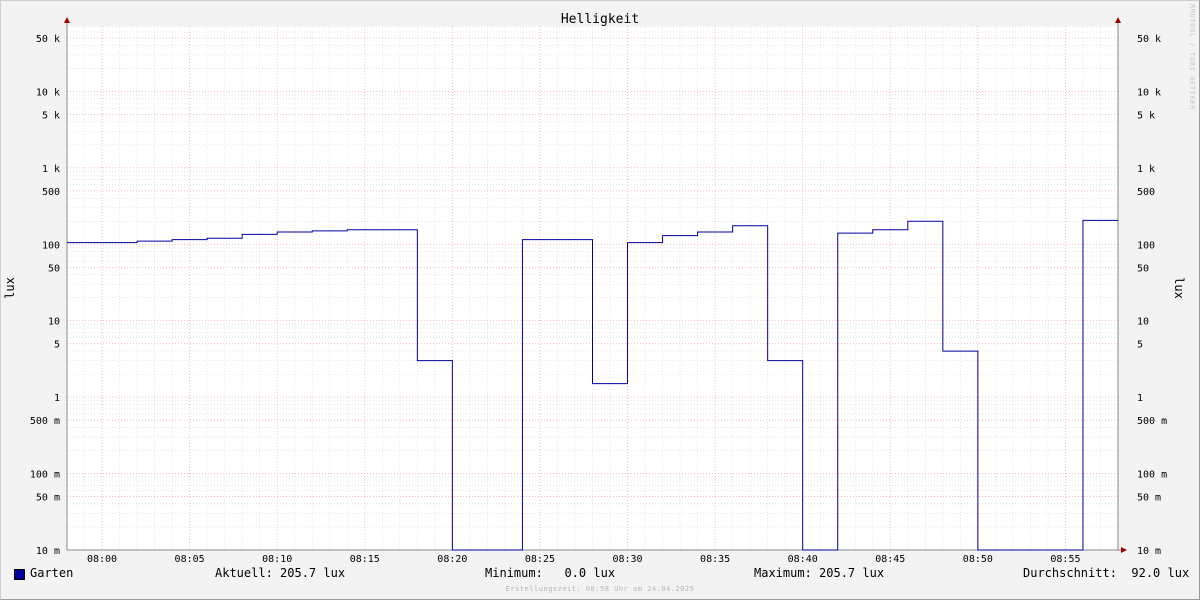  What do you see at coordinates (51, 169) in the screenshot?
I see `y-tick-label: 1 k` at bounding box center [51, 169].